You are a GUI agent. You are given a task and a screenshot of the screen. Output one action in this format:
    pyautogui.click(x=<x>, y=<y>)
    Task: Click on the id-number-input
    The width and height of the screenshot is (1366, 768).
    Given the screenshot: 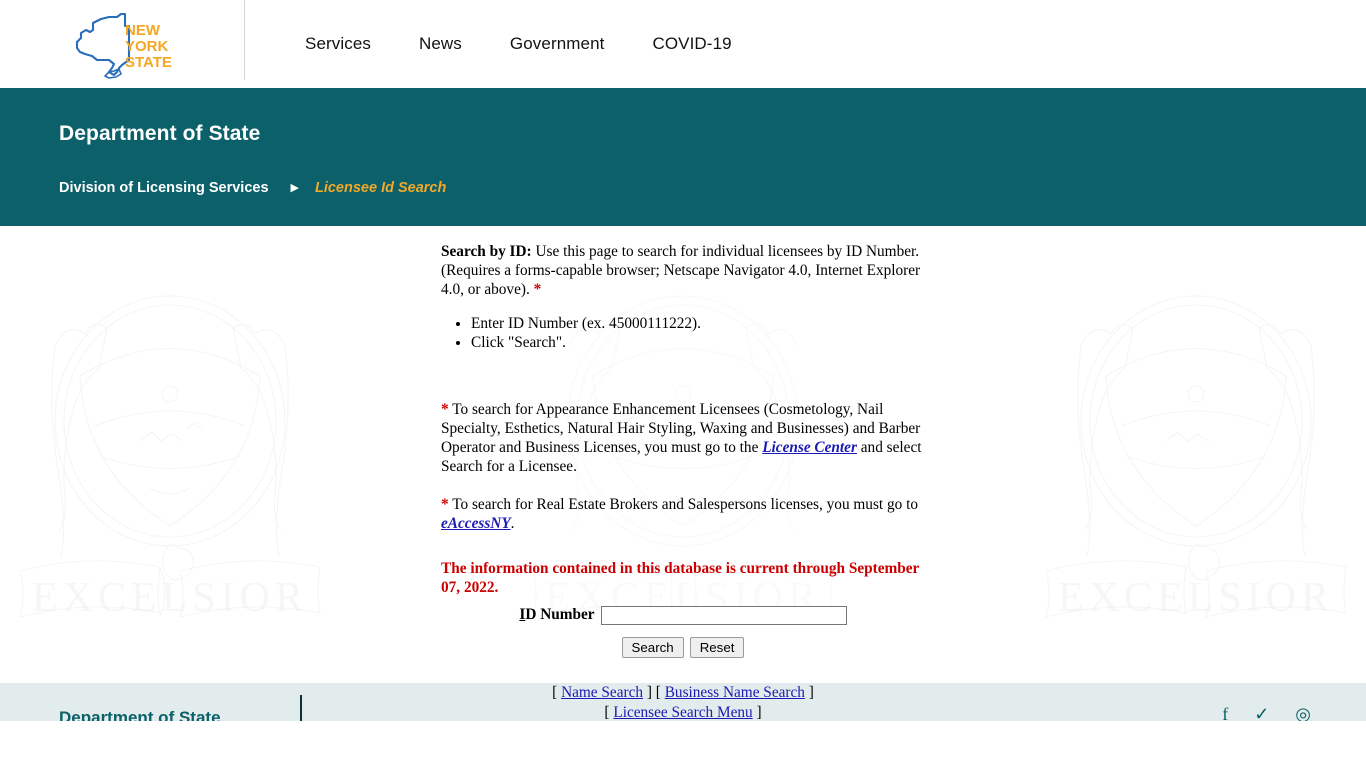 What is the action you would take?
    pyautogui.click(x=723, y=616)
    